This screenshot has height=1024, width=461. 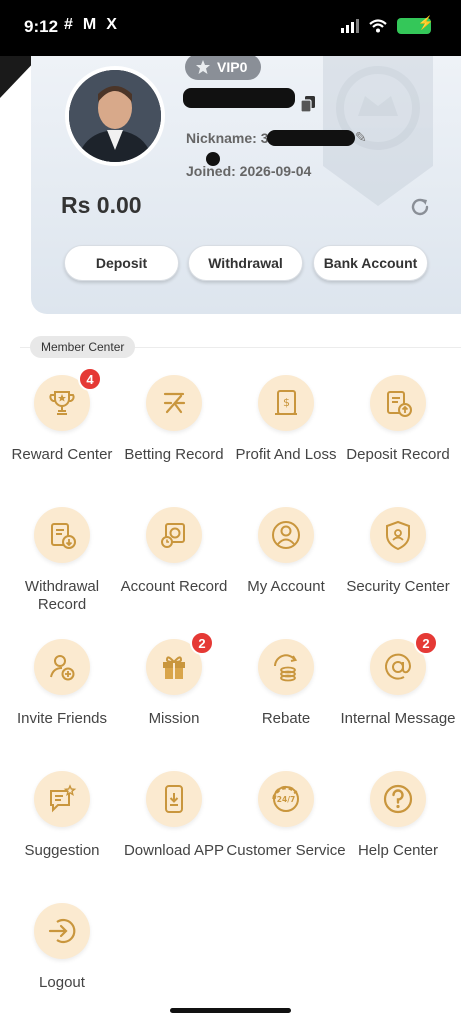 I want to click on avatar, so click(x=115, y=116).